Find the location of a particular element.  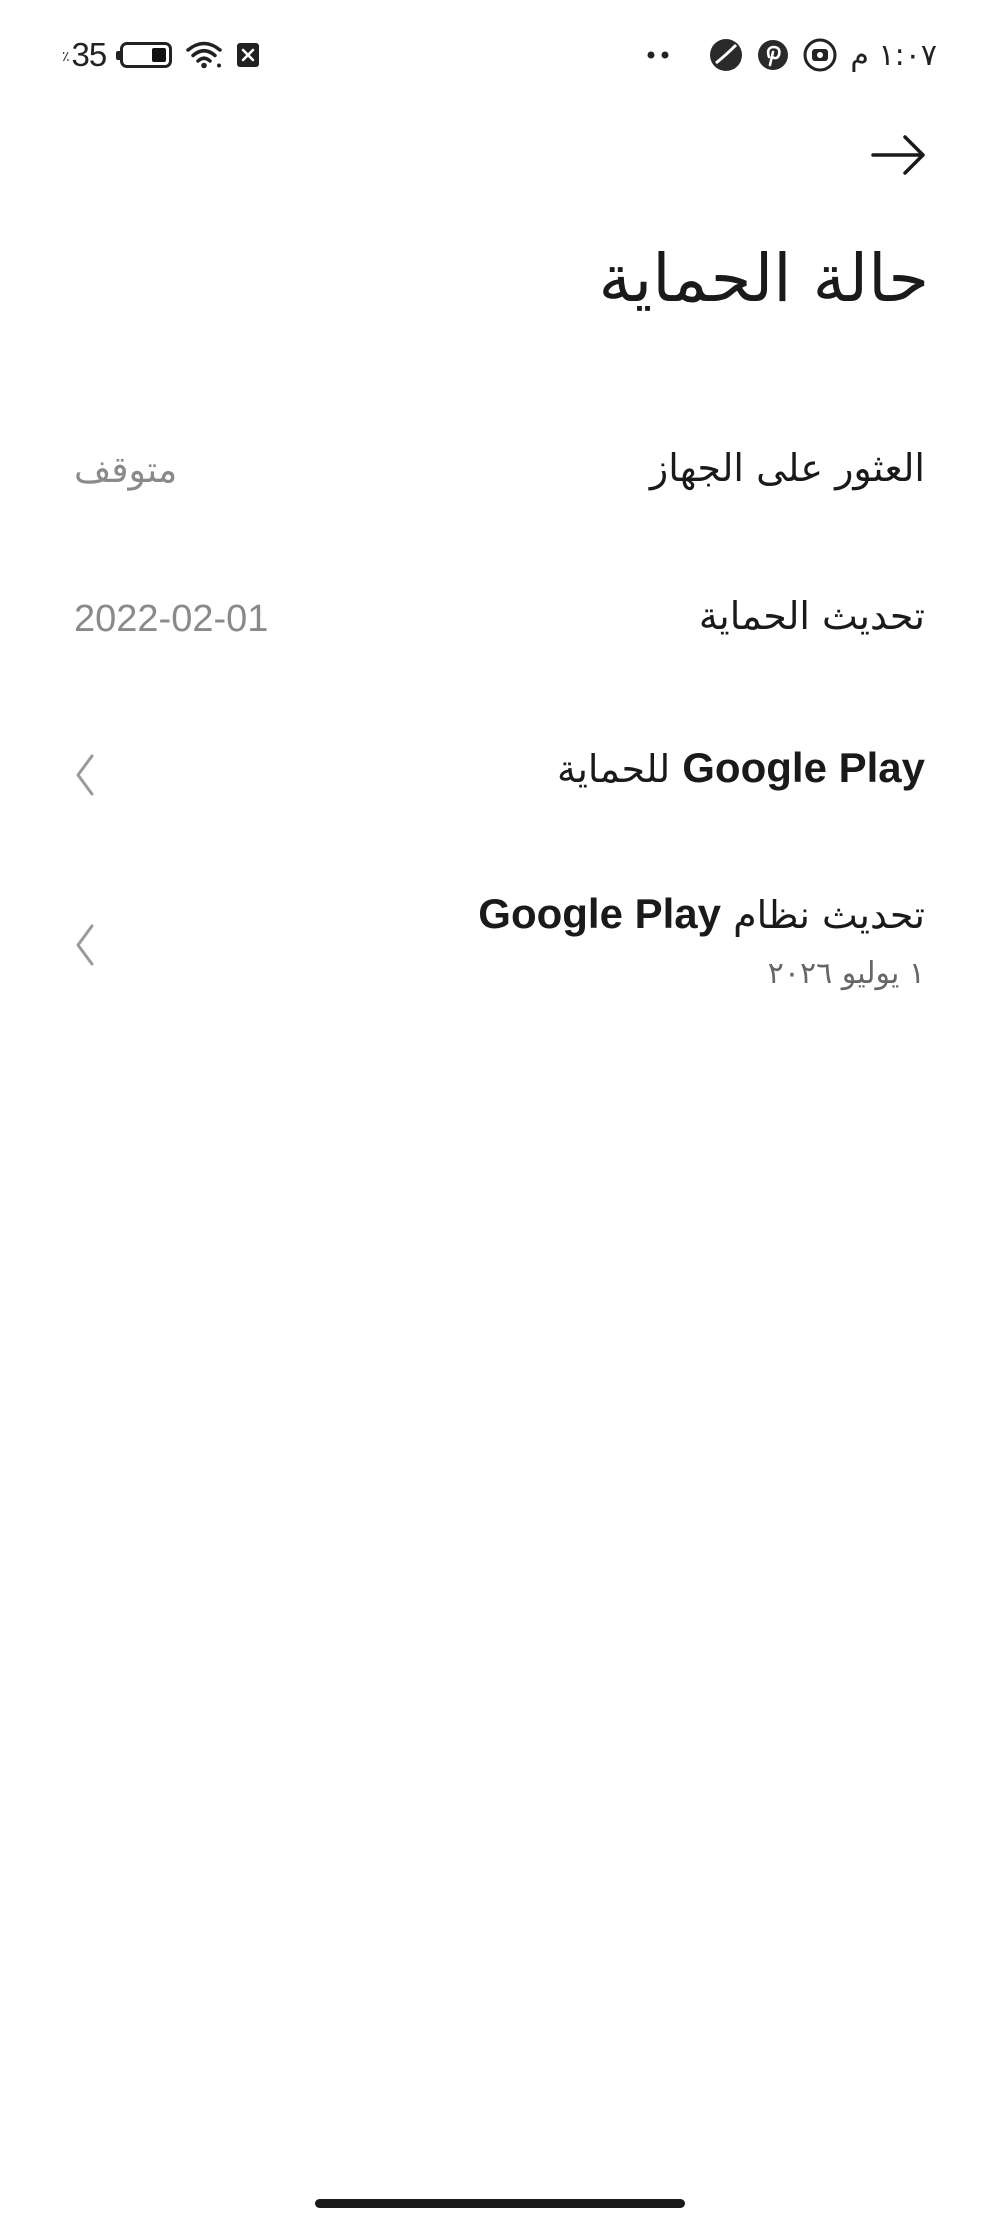

row-security-update-value: 2022-02-01 is located at coordinates (171, 619).